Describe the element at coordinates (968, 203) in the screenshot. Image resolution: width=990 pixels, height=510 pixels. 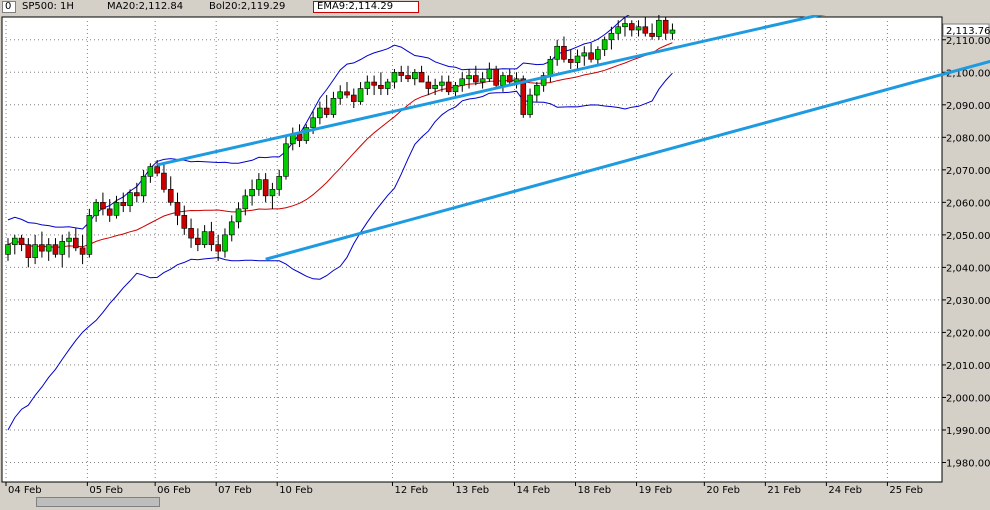
I see `y-tick-label: 2,060.00` at that location.